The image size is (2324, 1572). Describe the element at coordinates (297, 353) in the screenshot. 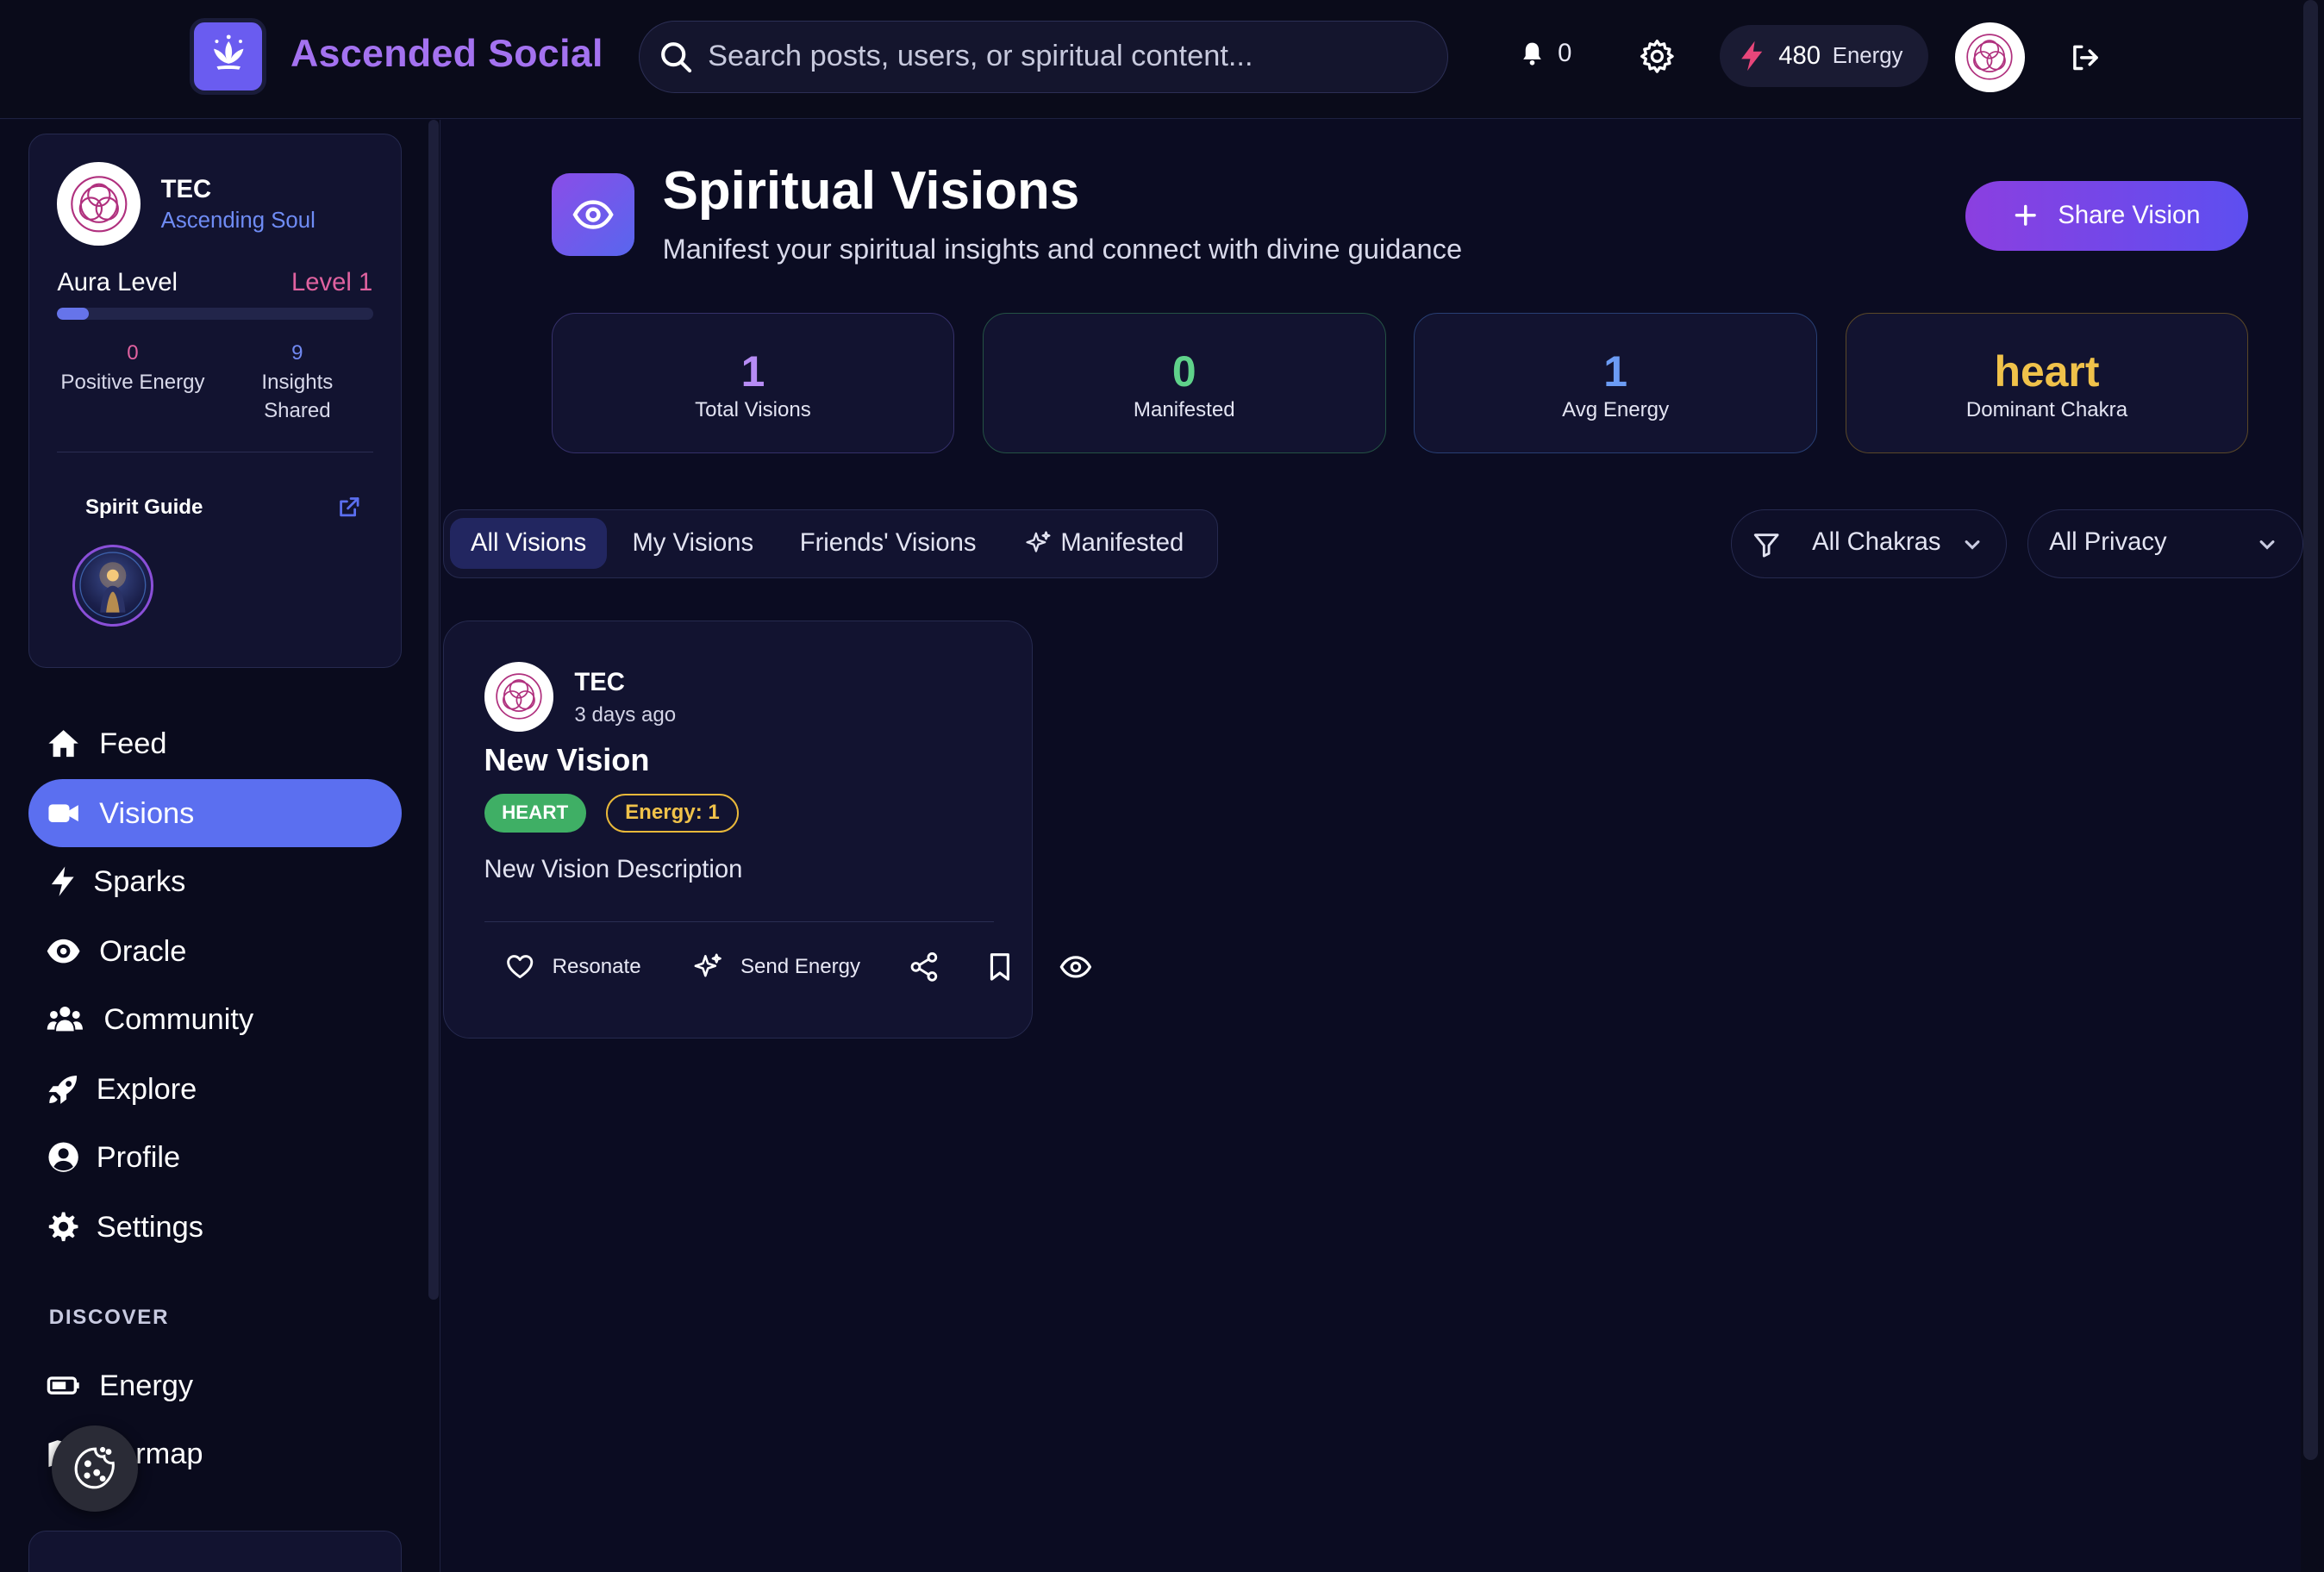

I see `insights-shared-value: 9` at that location.